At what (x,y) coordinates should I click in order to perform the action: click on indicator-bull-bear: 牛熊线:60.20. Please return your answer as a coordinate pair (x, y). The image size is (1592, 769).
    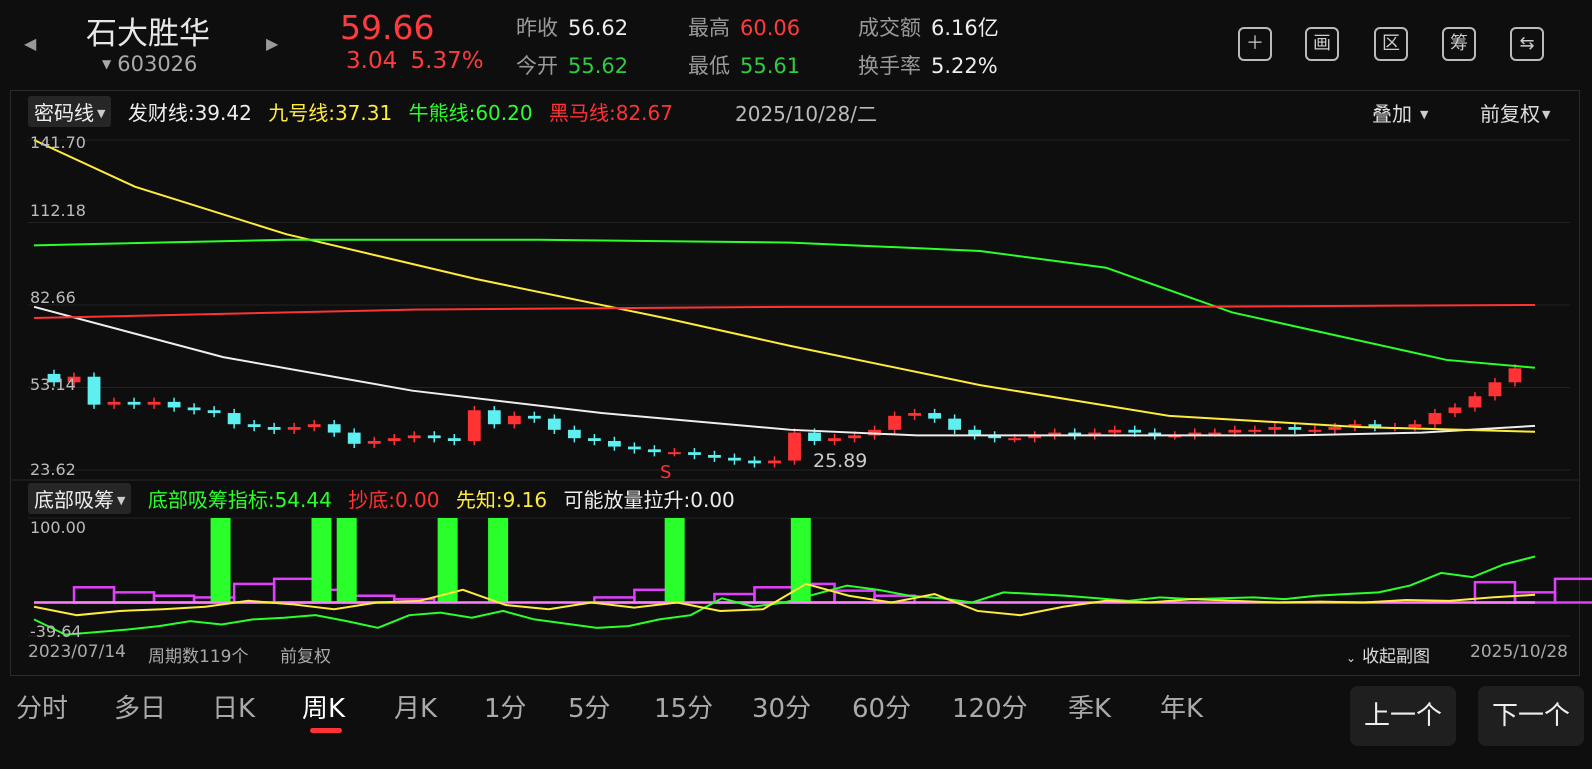
    Looking at the image, I should click on (470, 113).